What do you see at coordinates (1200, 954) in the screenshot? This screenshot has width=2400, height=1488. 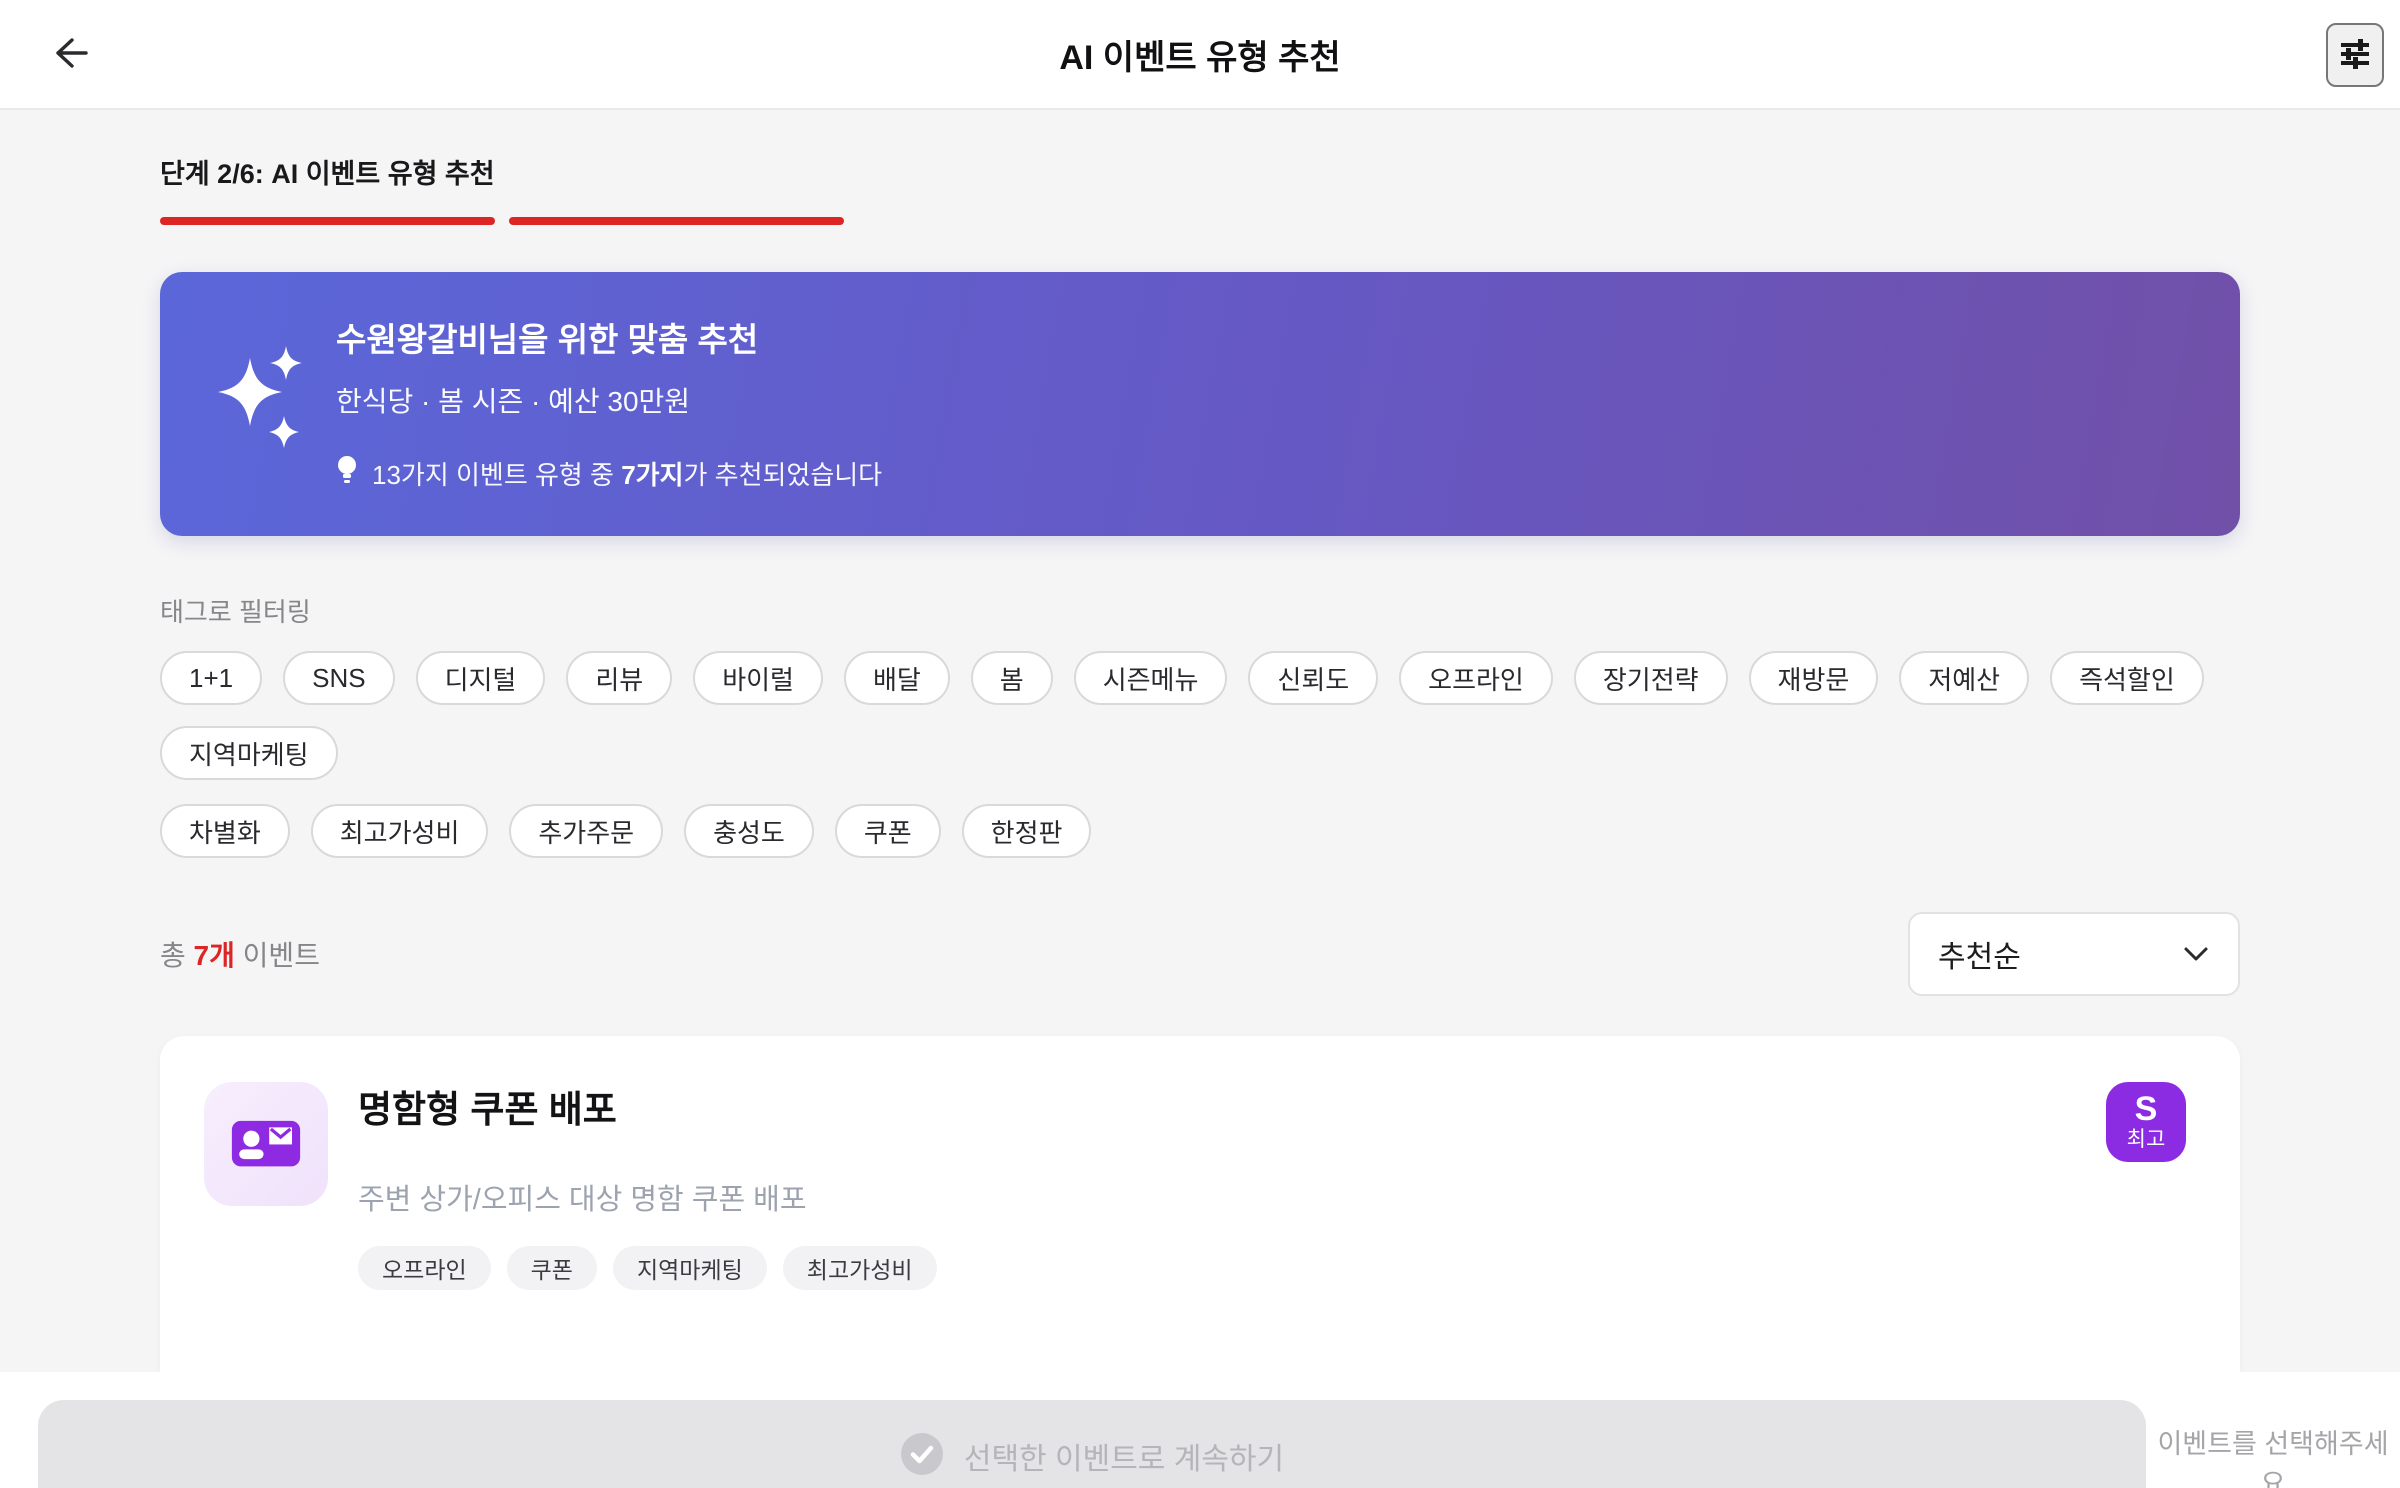 I see `list-header: 총 7개 이벤트 추천순` at bounding box center [1200, 954].